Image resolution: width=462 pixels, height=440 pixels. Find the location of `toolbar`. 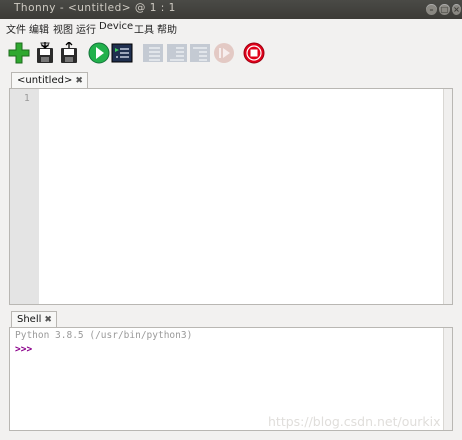

toolbar is located at coordinates (231, 52).